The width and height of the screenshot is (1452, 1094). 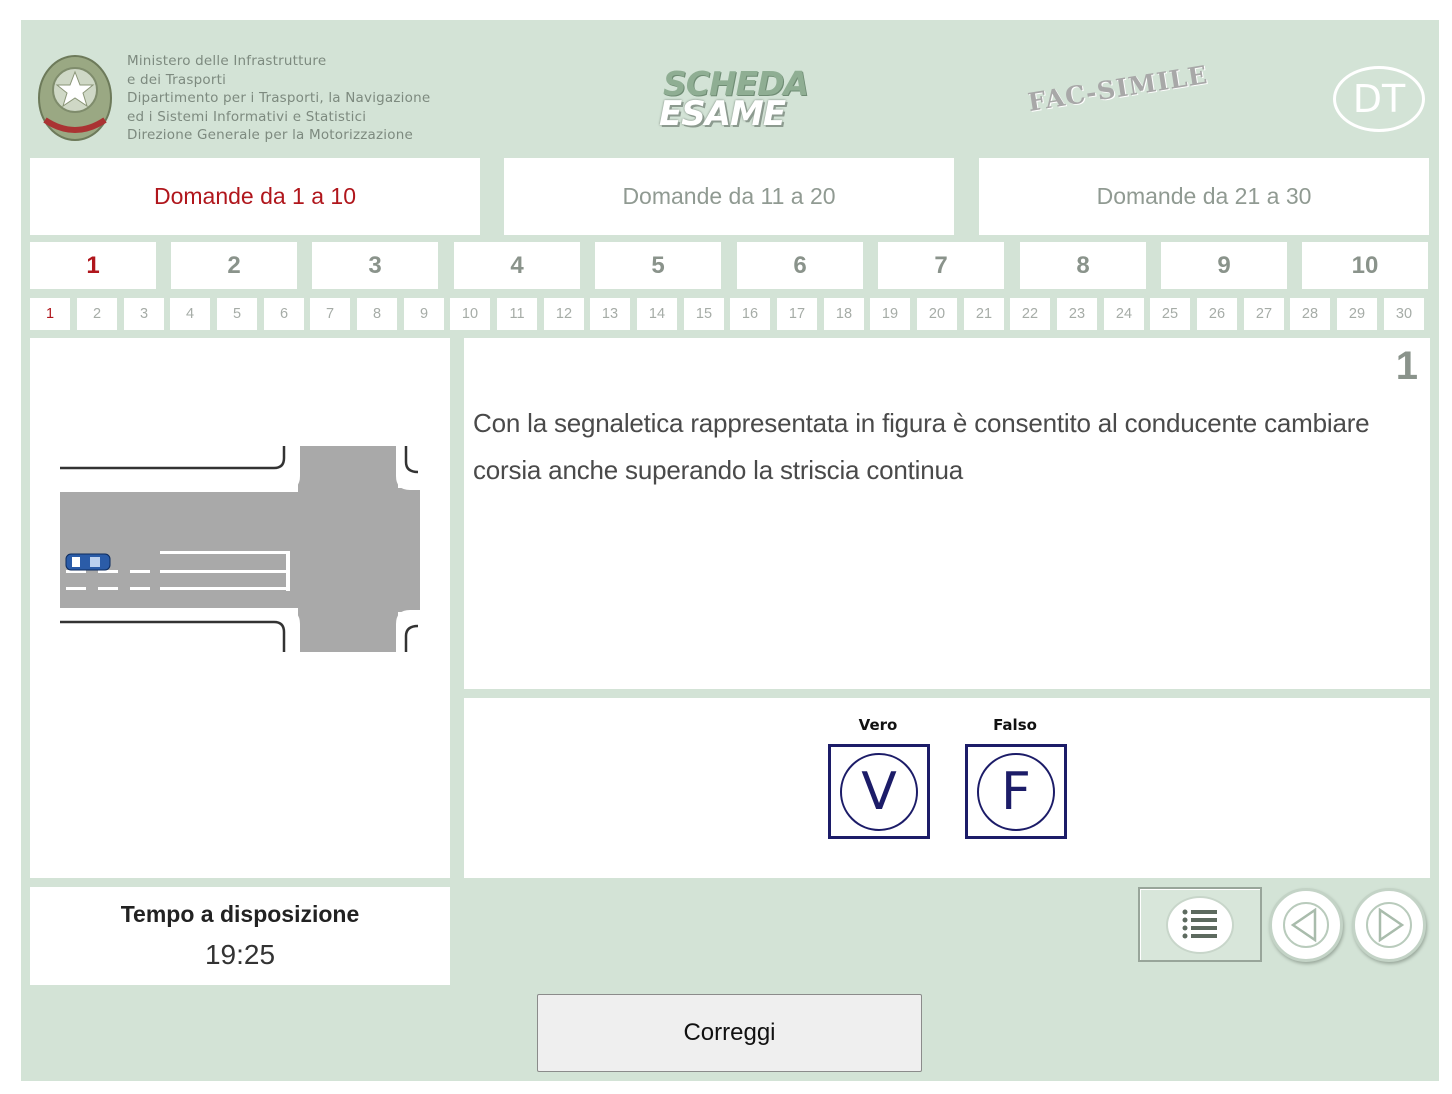 What do you see at coordinates (240, 936) in the screenshot?
I see `timer-panel: Tempo a disposizione 19:25` at bounding box center [240, 936].